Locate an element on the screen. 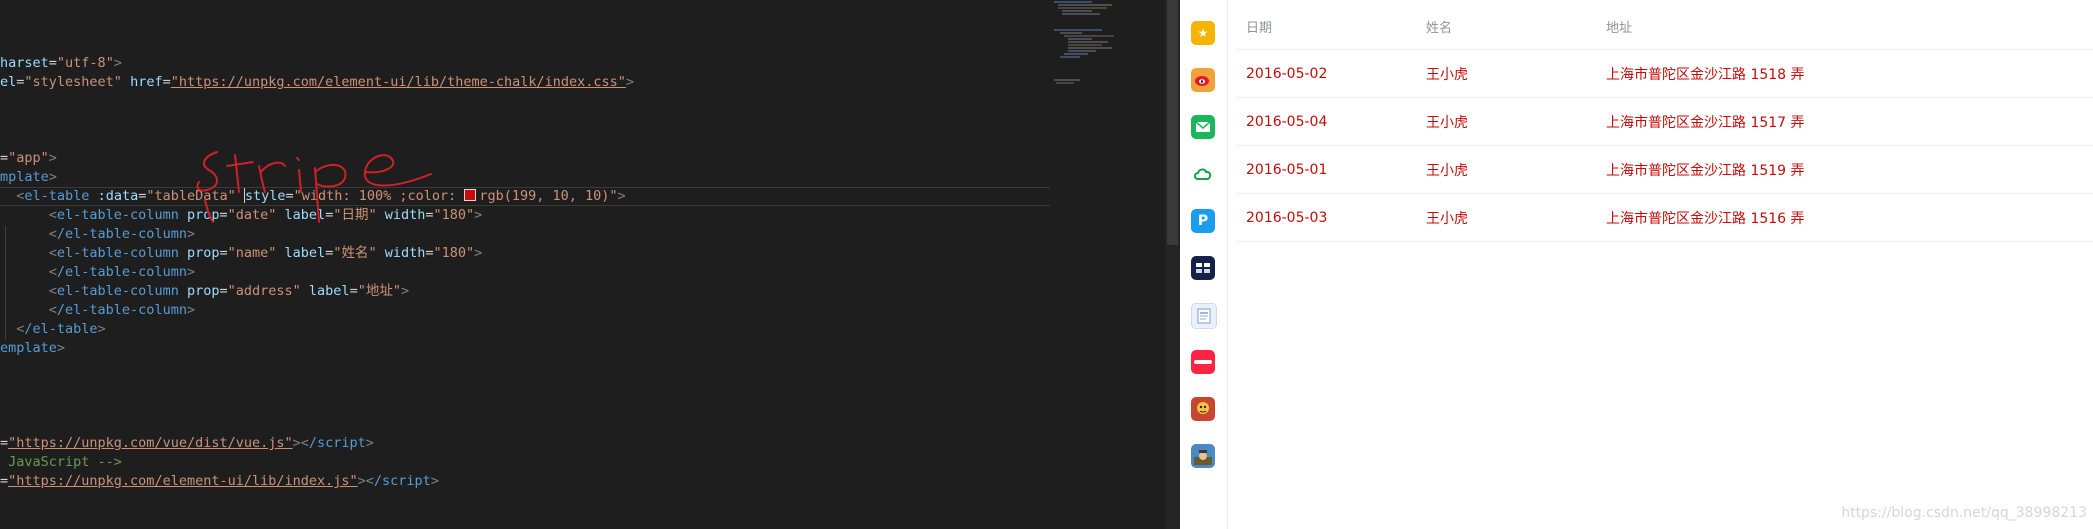 The height and width of the screenshot is (529, 2093). minimap is located at coordinates (1107, 50).